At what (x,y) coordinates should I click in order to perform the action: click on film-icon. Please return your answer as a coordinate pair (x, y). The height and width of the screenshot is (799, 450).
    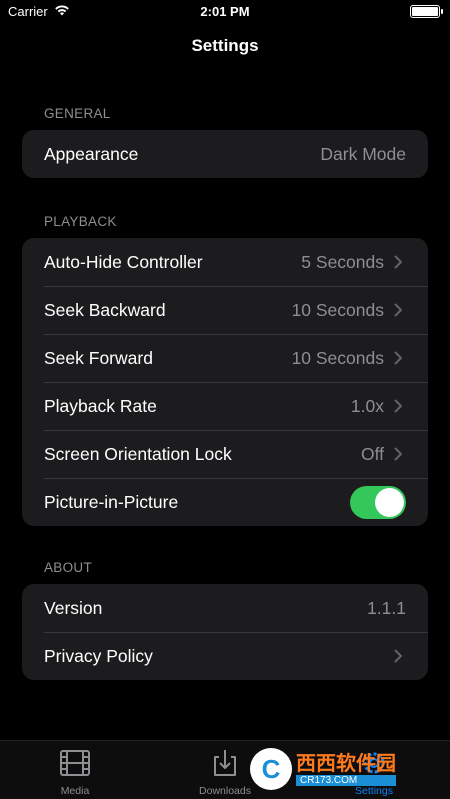
    Looking at the image, I should click on (75, 765).